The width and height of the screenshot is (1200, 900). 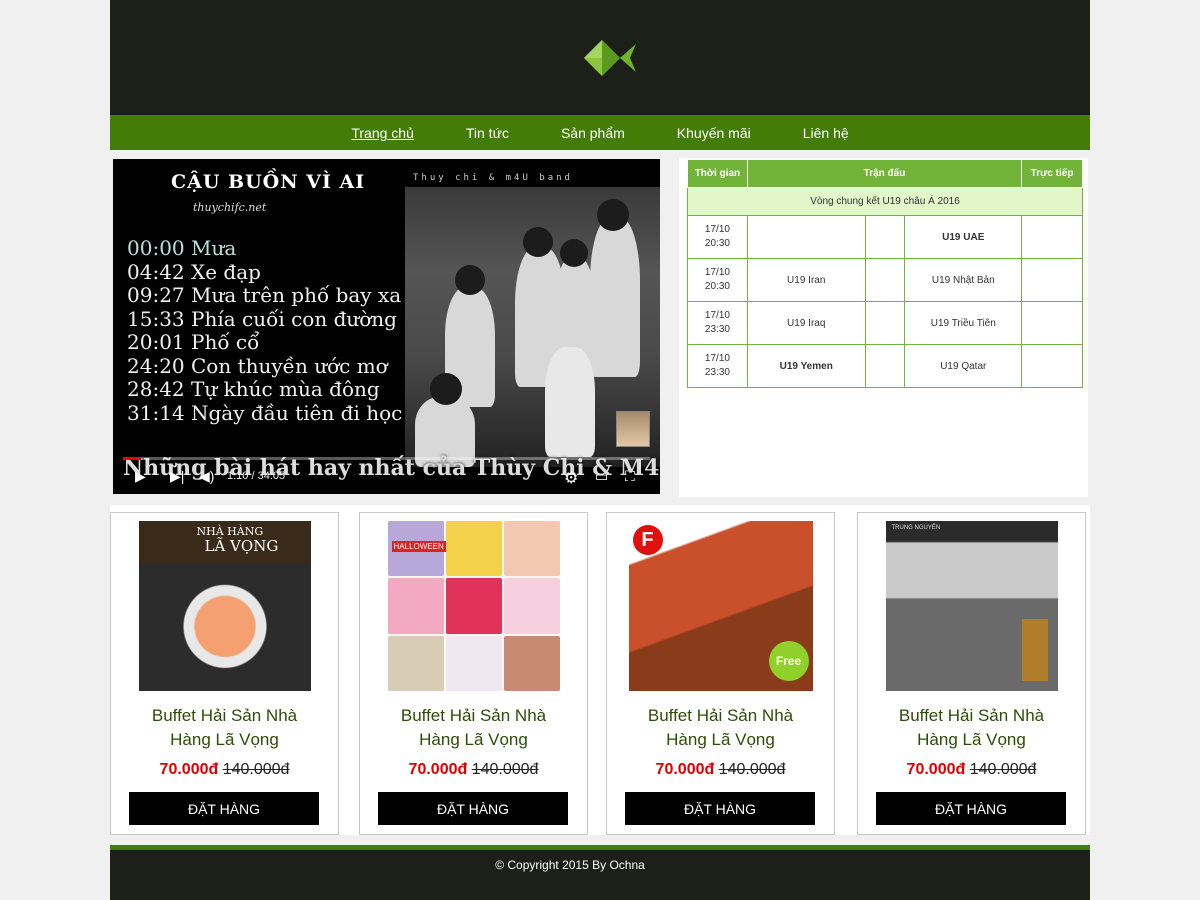 What do you see at coordinates (717, 173) in the screenshot?
I see `header-time: Thời gian` at bounding box center [717, 173].